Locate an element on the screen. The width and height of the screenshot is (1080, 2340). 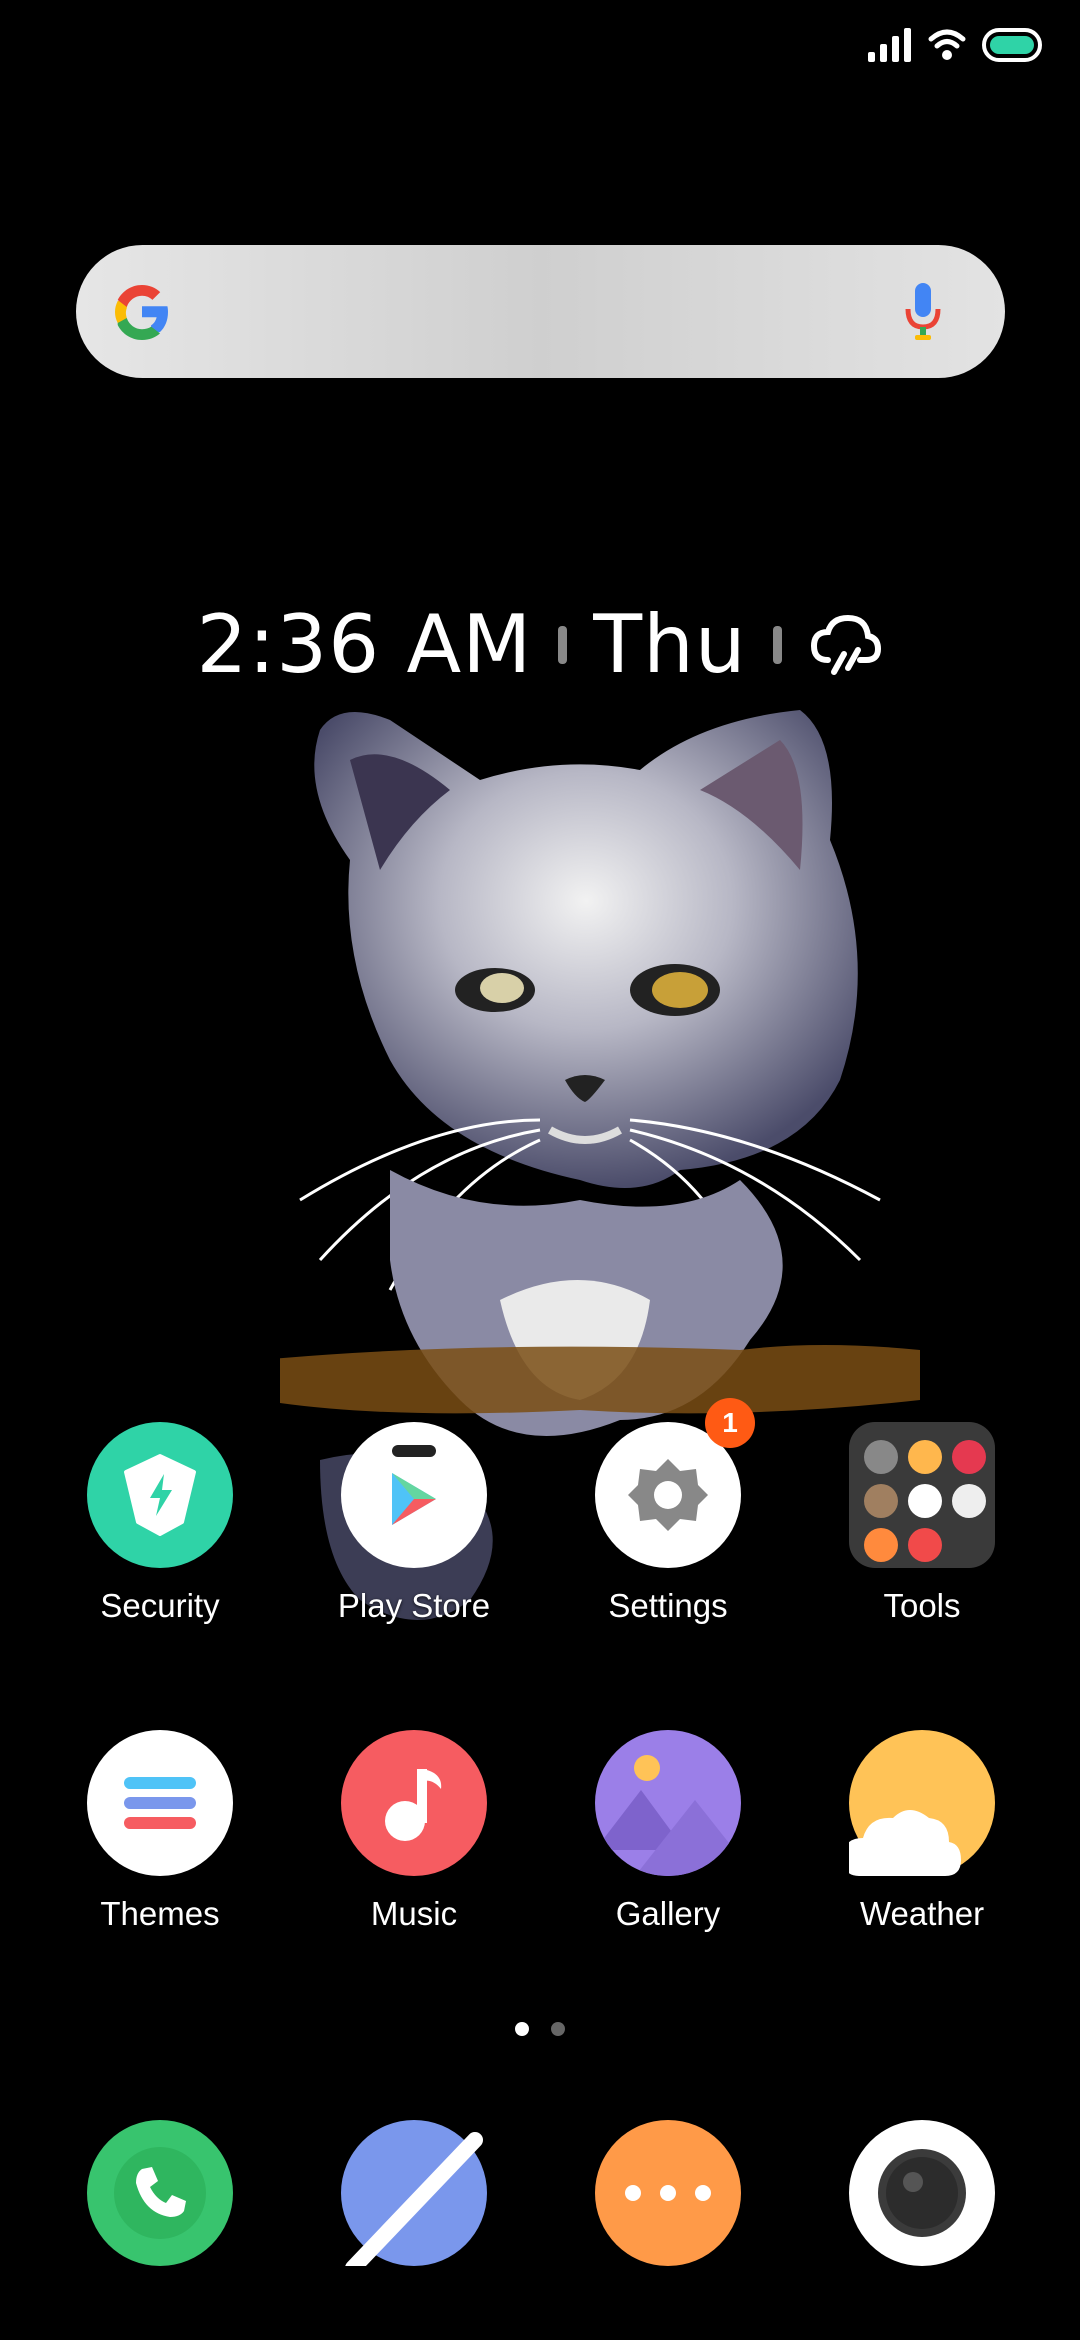
play-store-icon is located at coordinates (414, 1495).